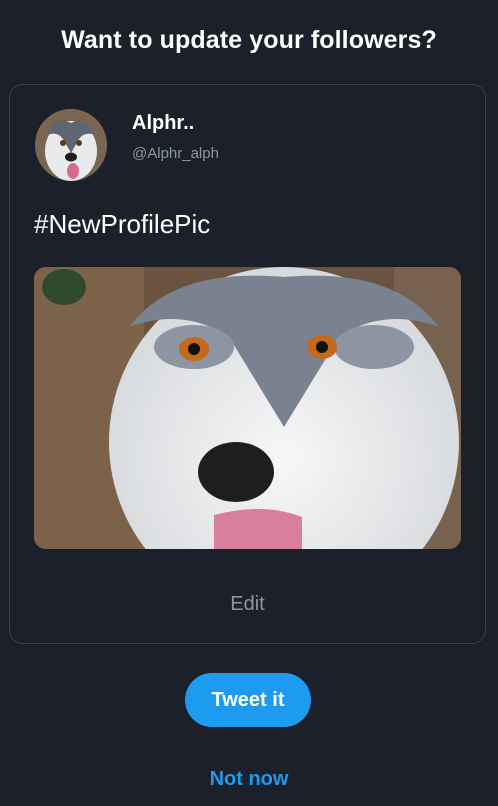 This screenshot has height=806, width=498. I want to click on dialog-title: Want to update your followers?, so click(249, 40).